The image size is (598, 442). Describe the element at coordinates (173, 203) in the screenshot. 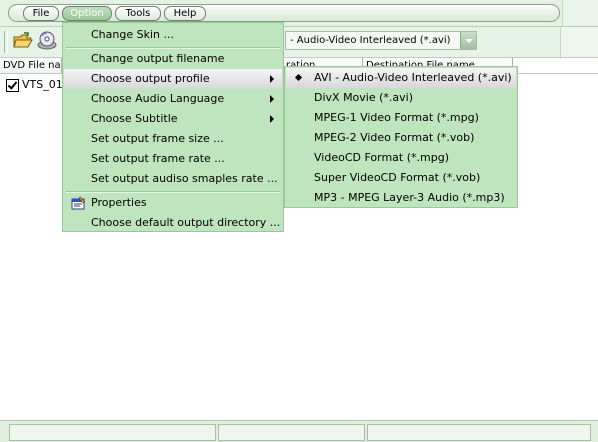

I see `menu-item-properties: Properties` at that location.